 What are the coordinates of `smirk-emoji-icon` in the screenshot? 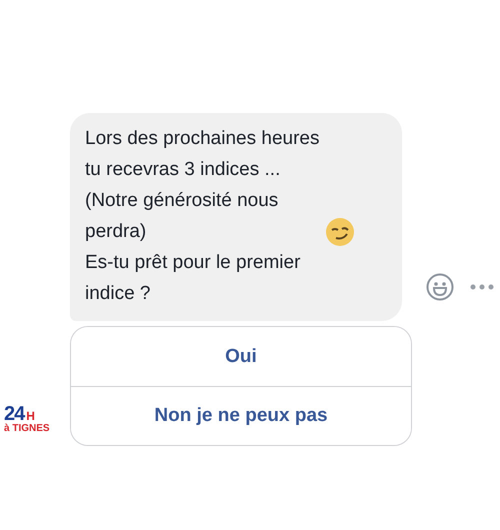 It's located at (340, 232).